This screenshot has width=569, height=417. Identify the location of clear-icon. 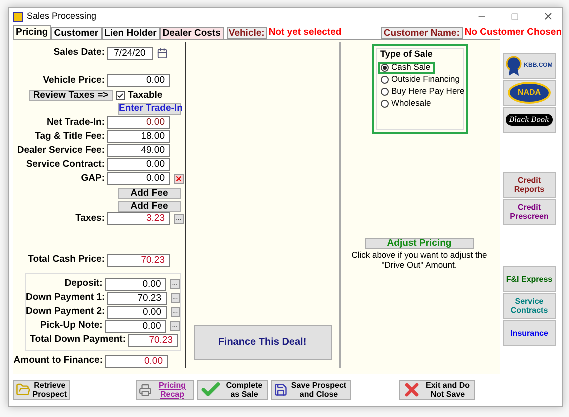
(179, 178).